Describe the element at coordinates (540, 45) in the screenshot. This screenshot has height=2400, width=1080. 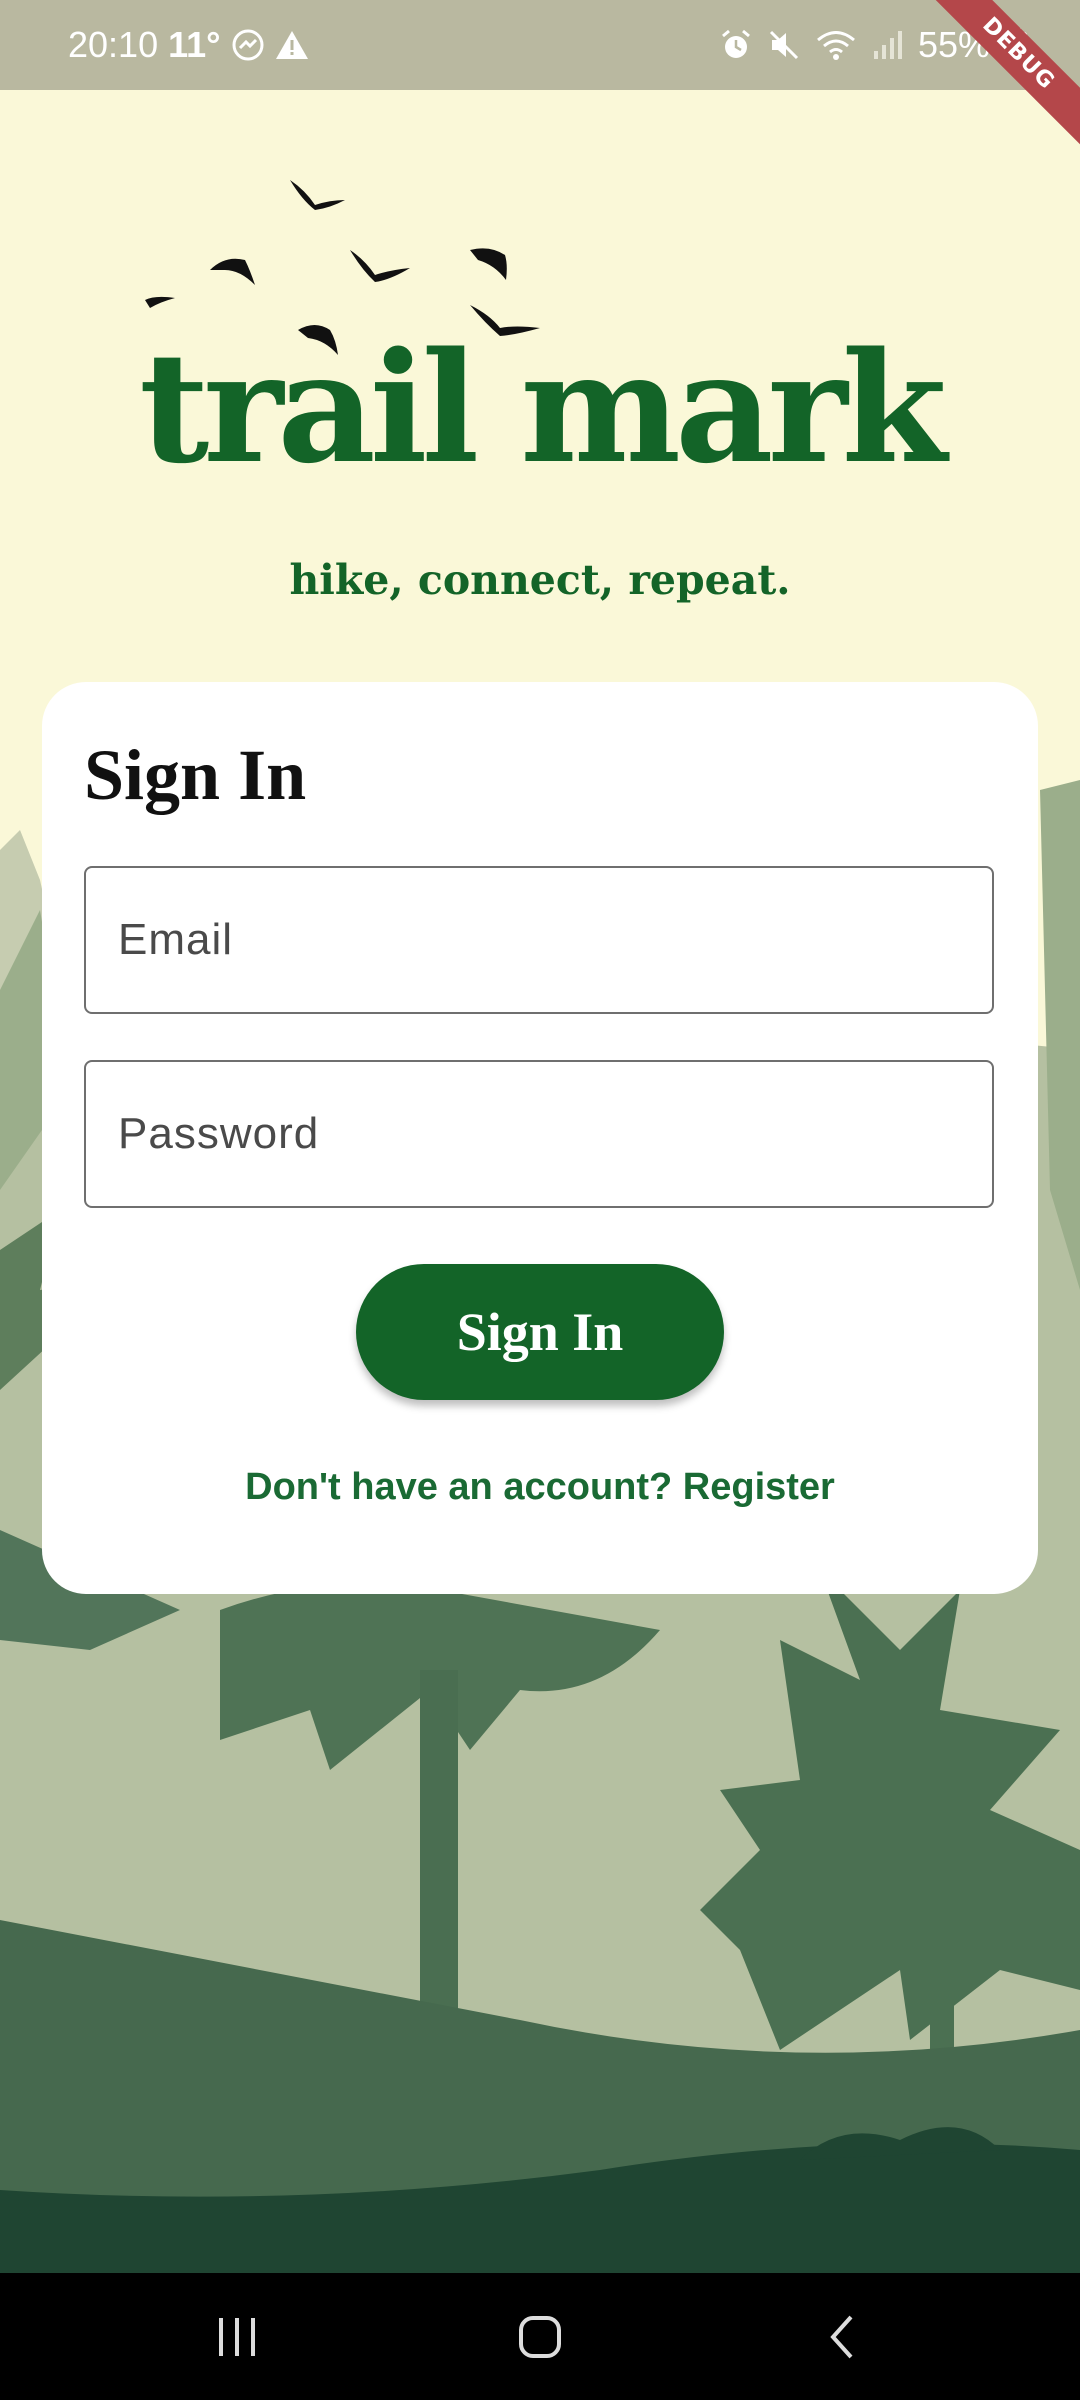
I see `status-bar: 20:10 11° 55%` at that location.